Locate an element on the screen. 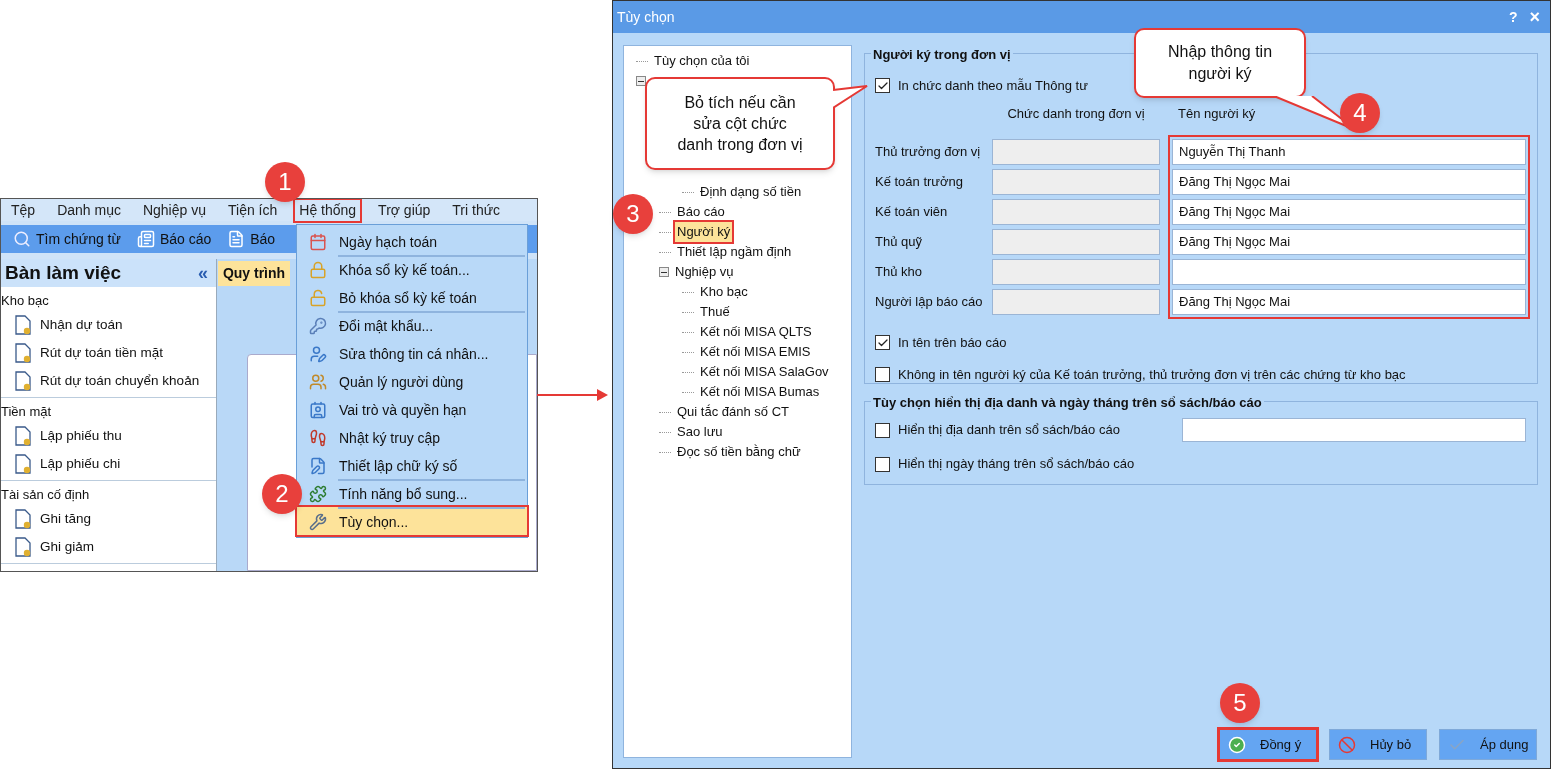  group-title: Kho bạc is located at coordinates (25, 301).